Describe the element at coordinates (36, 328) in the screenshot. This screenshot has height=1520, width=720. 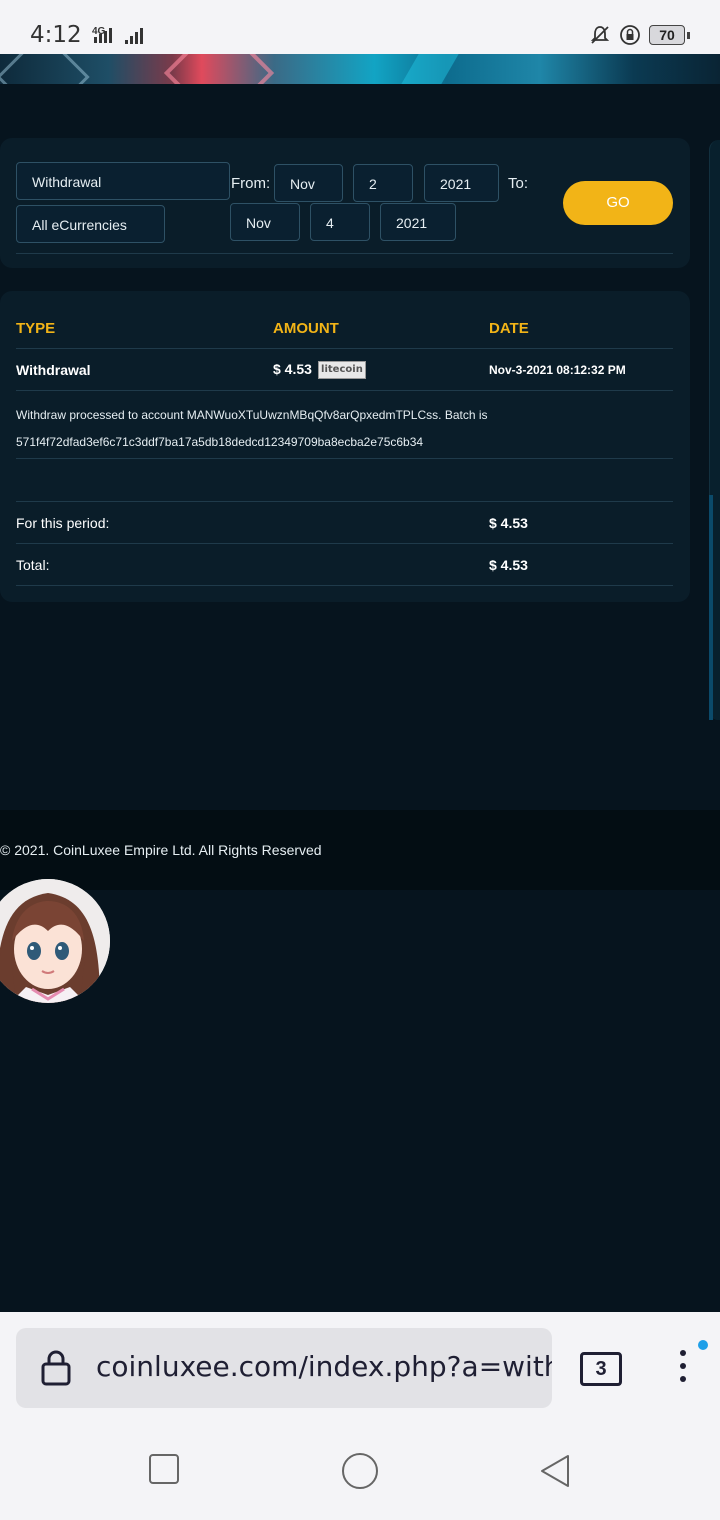
I see `header-type: TYPE` at that location.